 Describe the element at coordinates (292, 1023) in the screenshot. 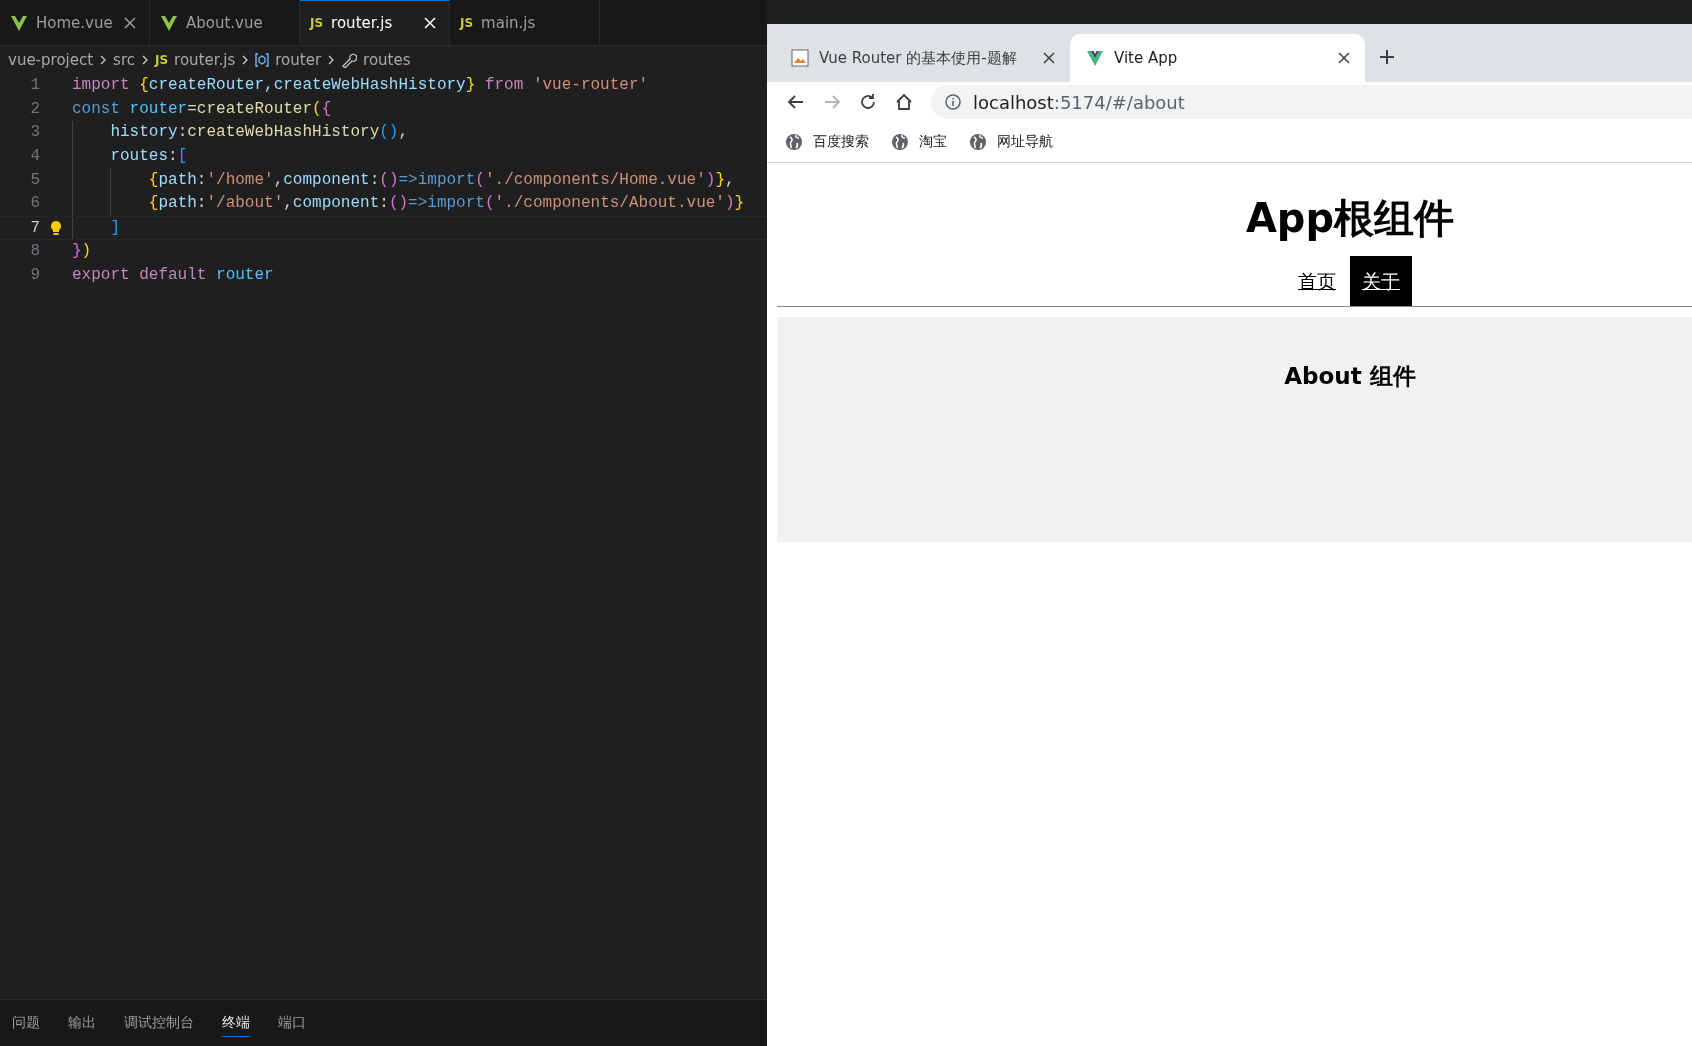

I see `panel-tab: 端口` at that location.